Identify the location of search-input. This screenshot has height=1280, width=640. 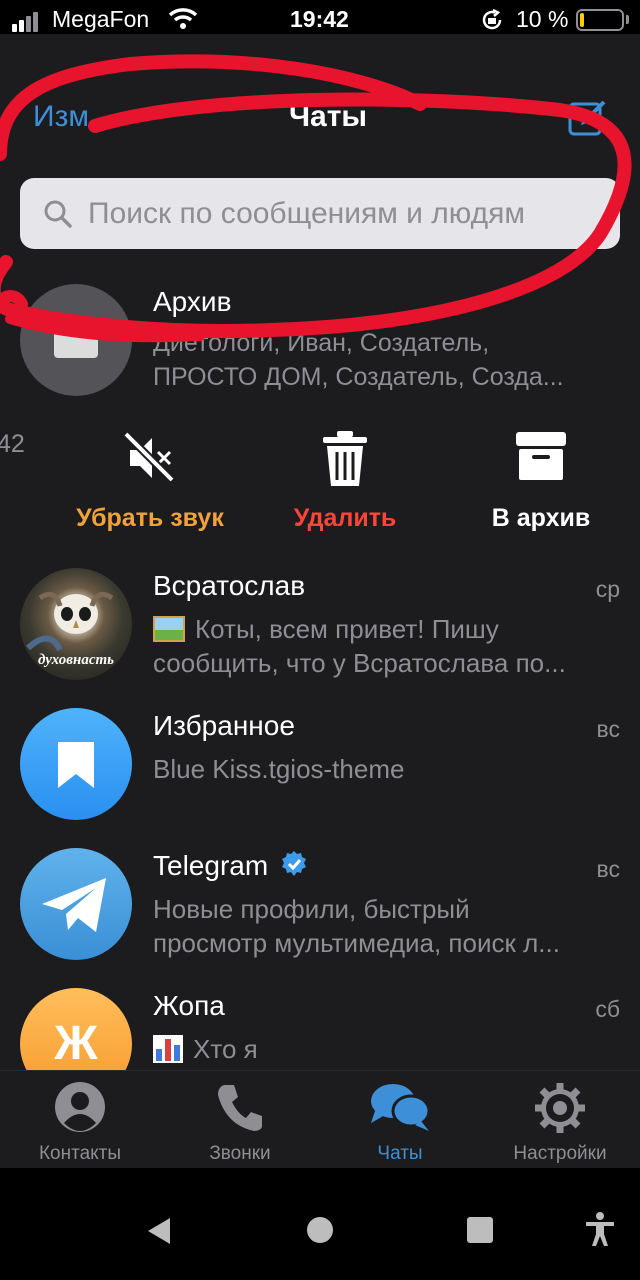
(348, 213).